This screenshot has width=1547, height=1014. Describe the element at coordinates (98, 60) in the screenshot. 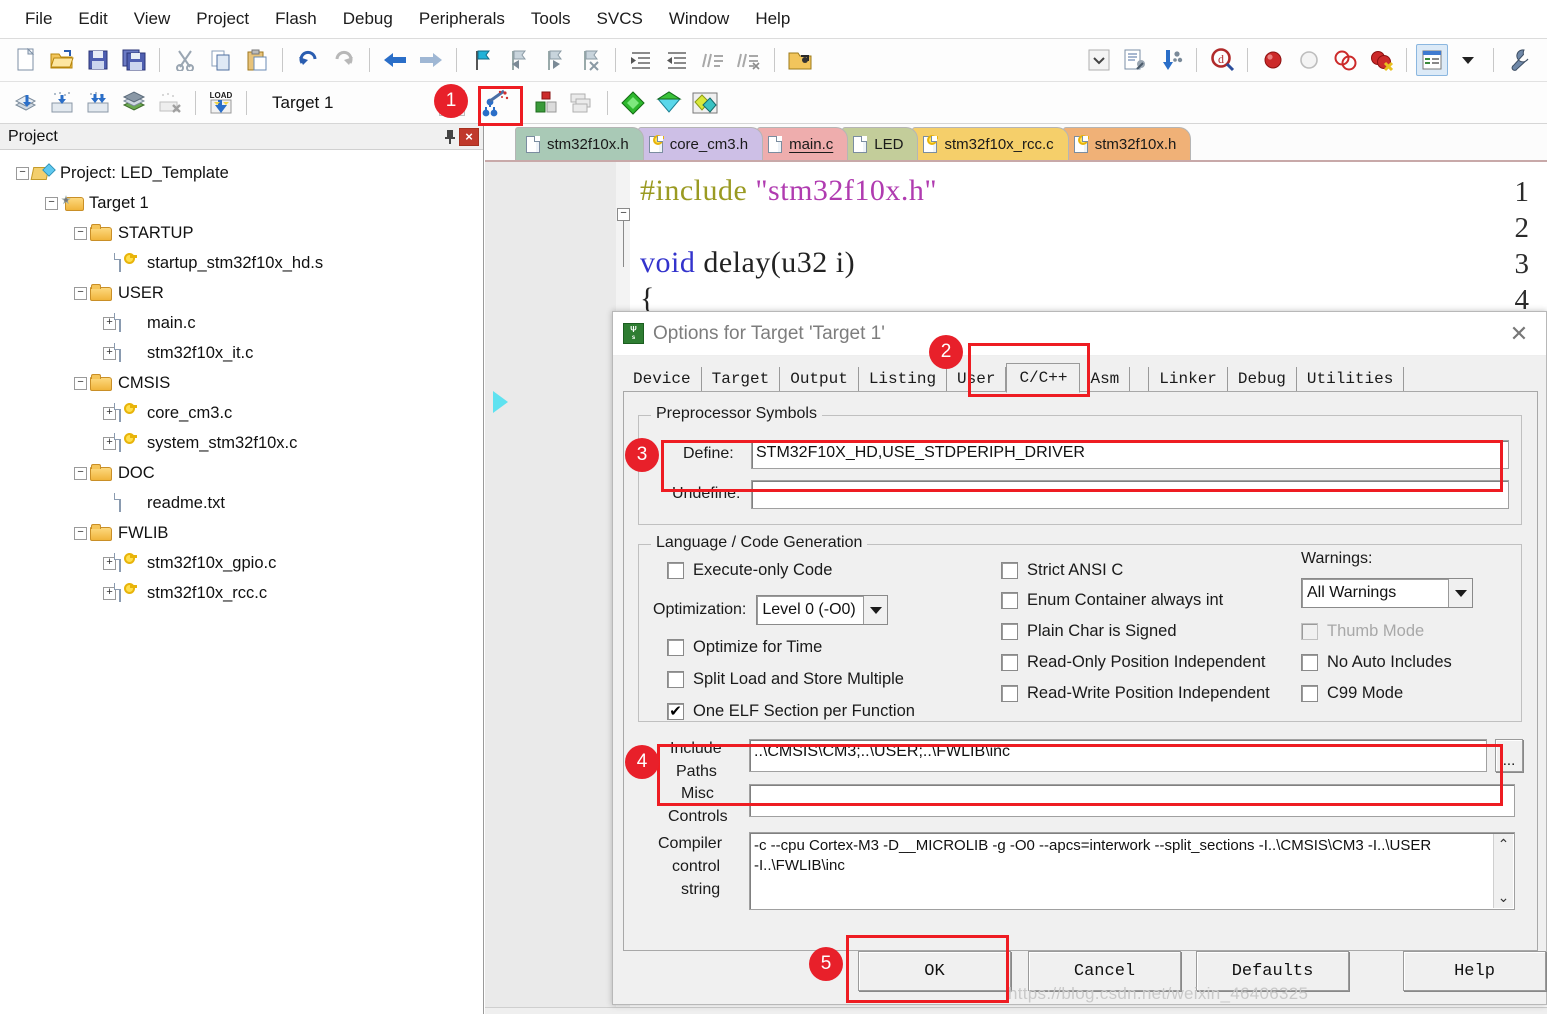

I see `save-icon` at that location.